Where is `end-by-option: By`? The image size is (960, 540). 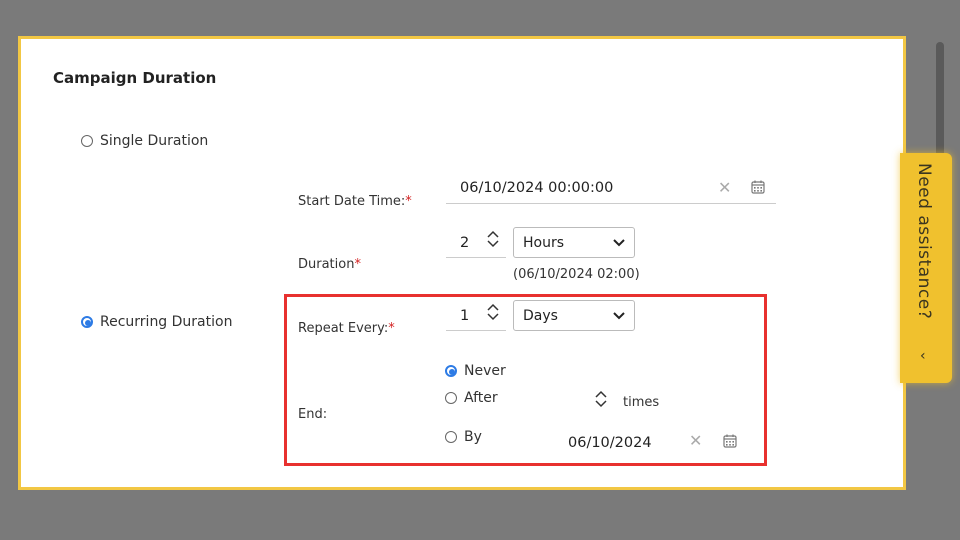
end-by-option: By is located at coordinates (463, 437).